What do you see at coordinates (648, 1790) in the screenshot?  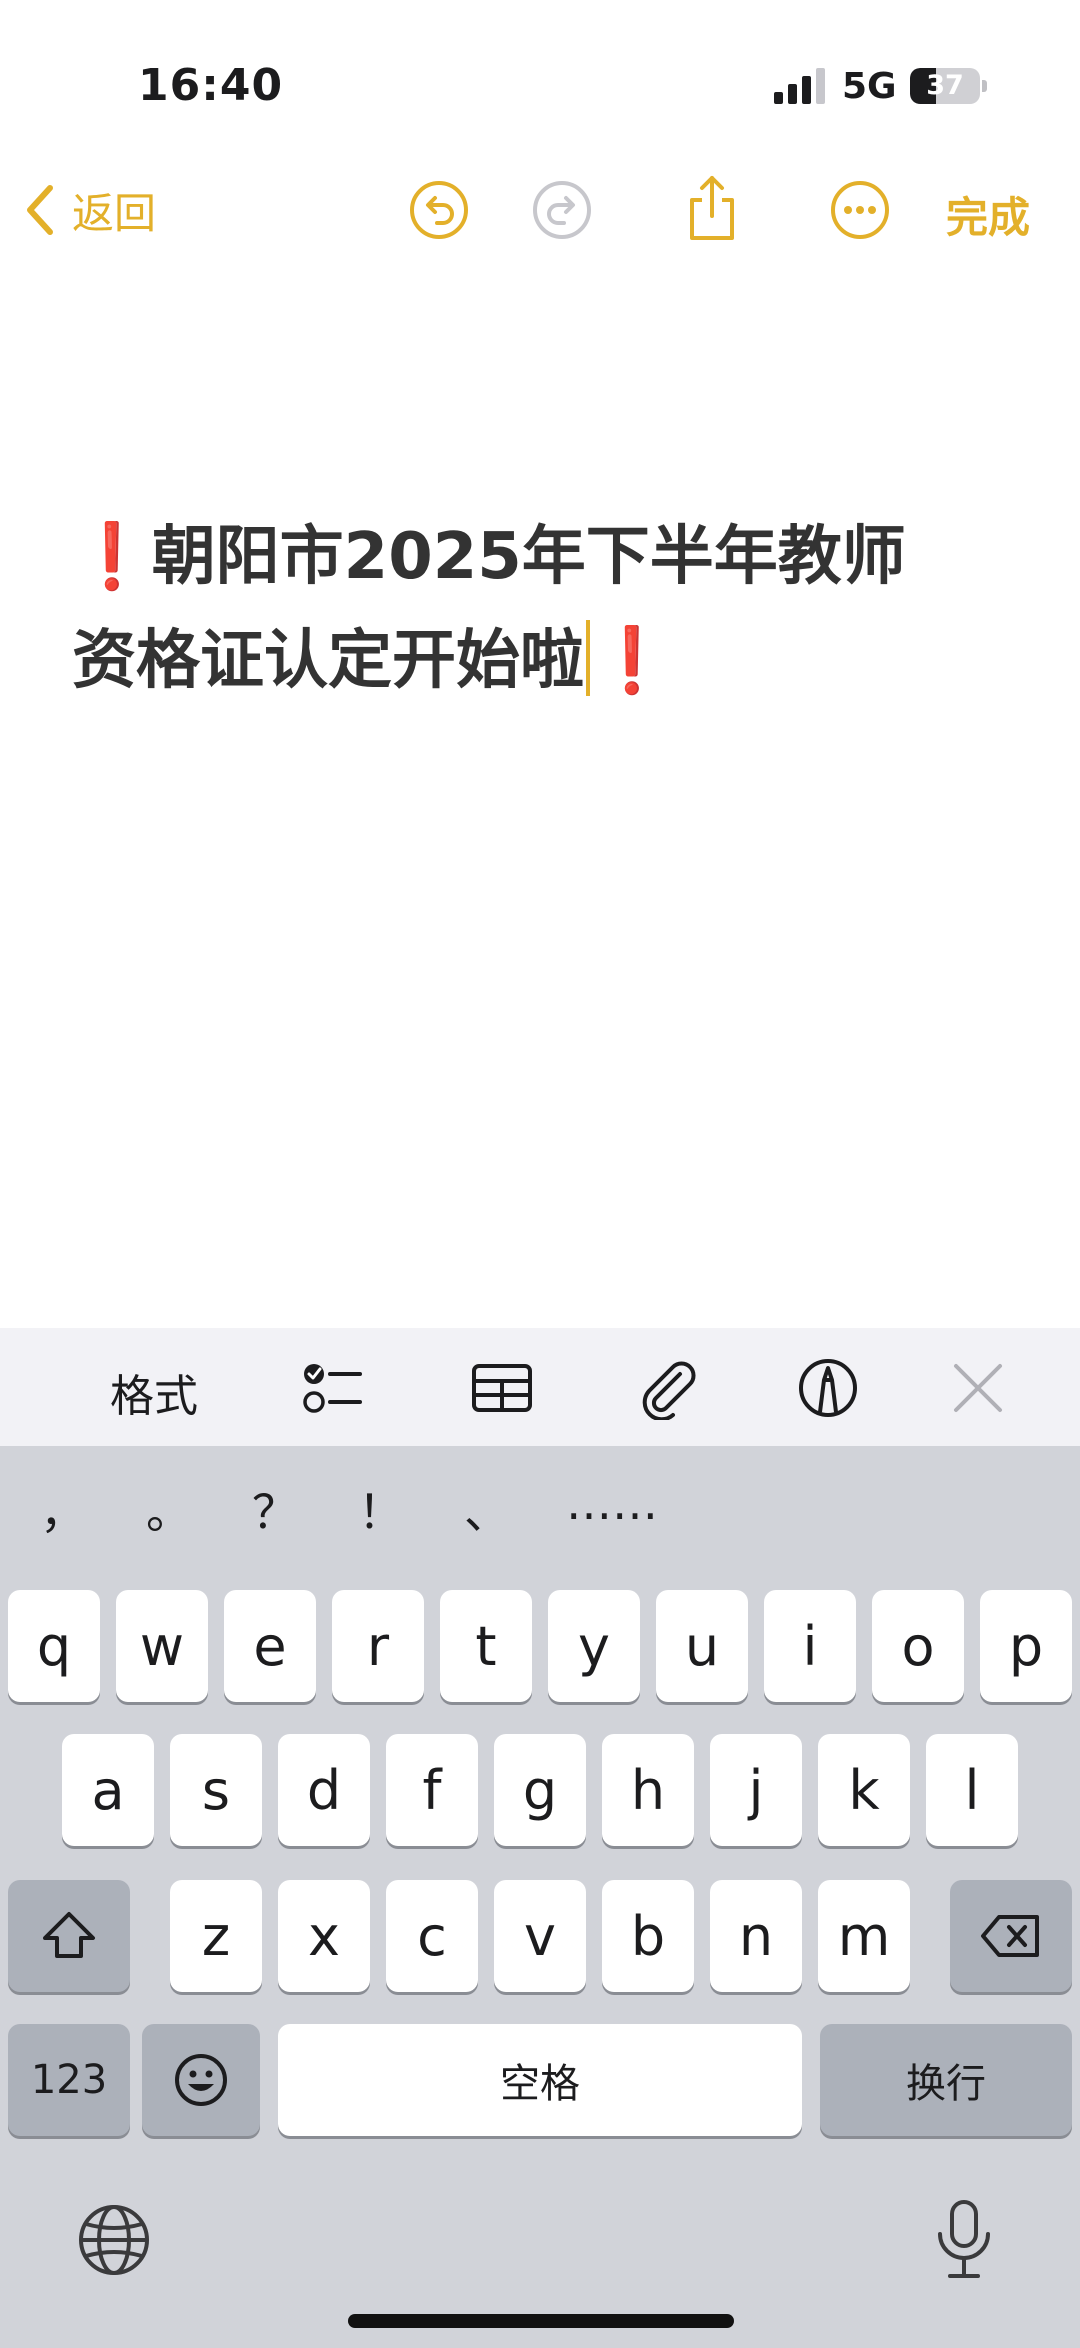 I see `key-h: h` at bounding box center [648, 1790].